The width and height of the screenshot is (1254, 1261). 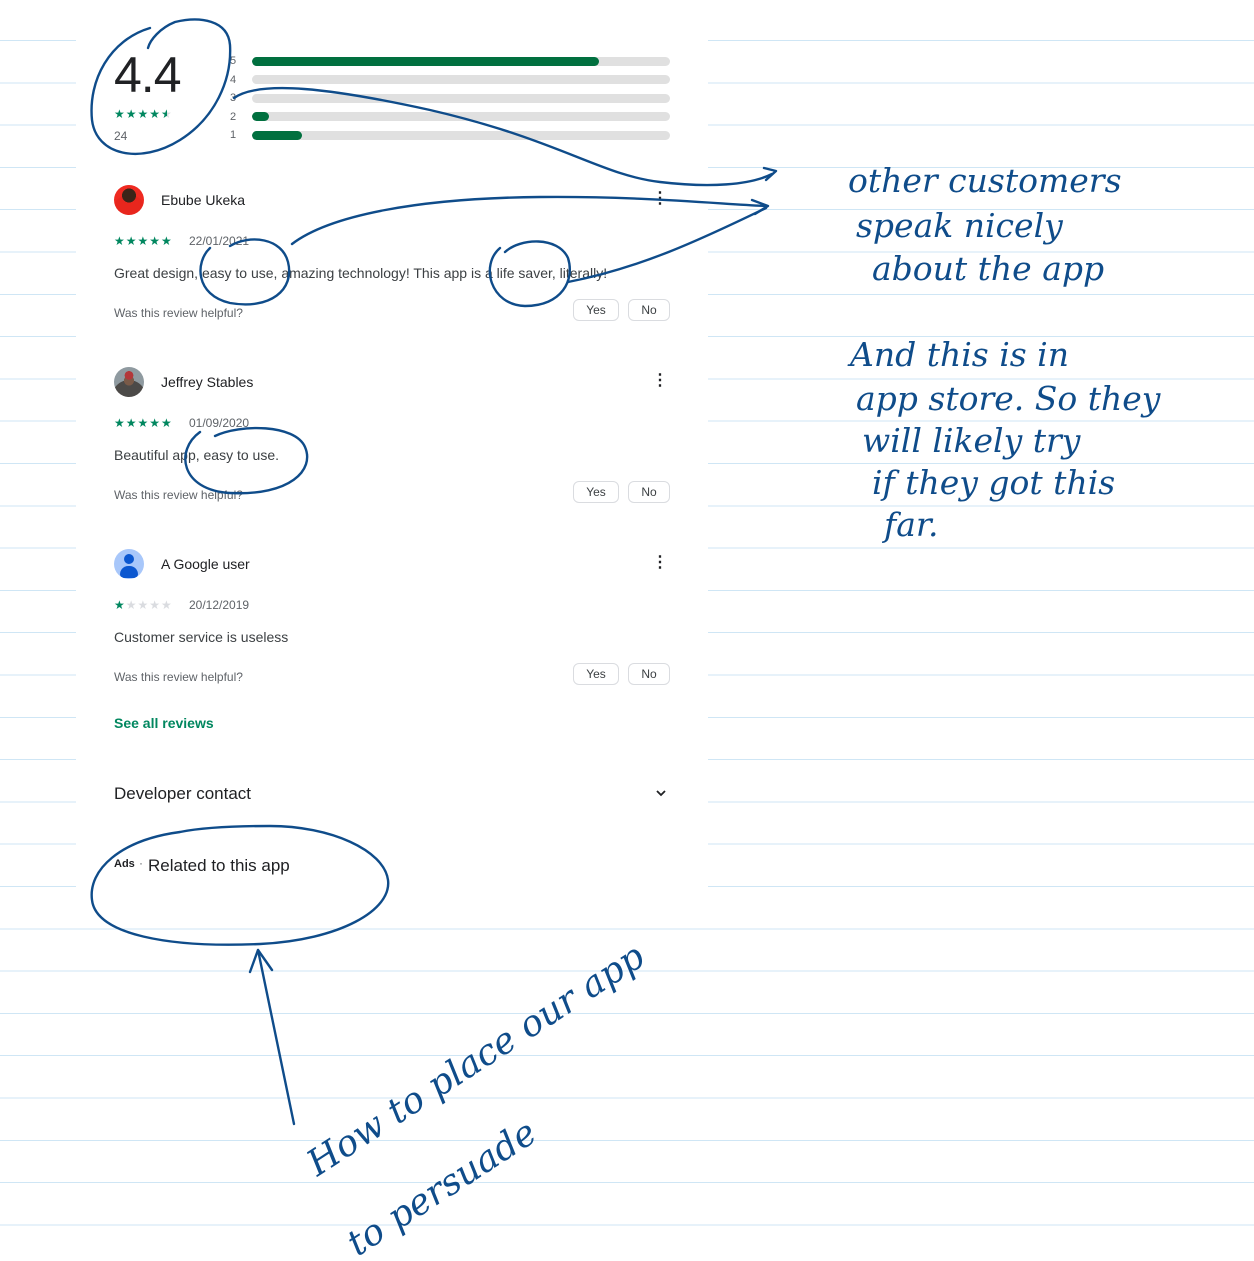 I want to click on reviewer-name: A Google user, so click(x=205, y=564).